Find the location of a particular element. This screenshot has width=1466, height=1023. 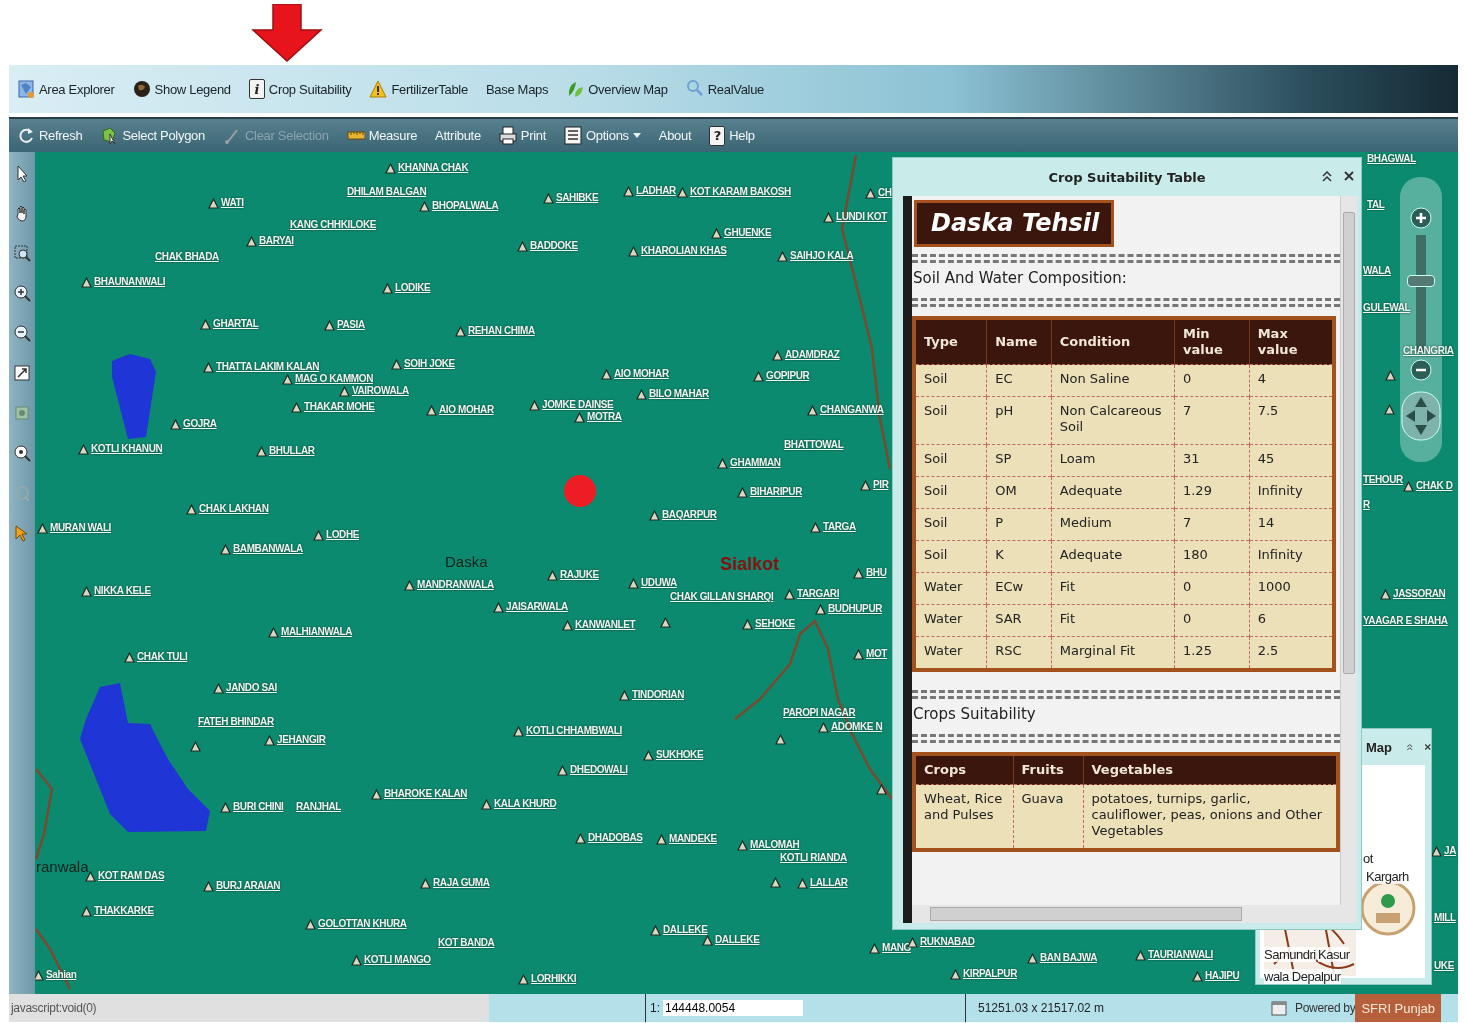

toolbar-button: Area Explorer is located at coordinates (66, 89).